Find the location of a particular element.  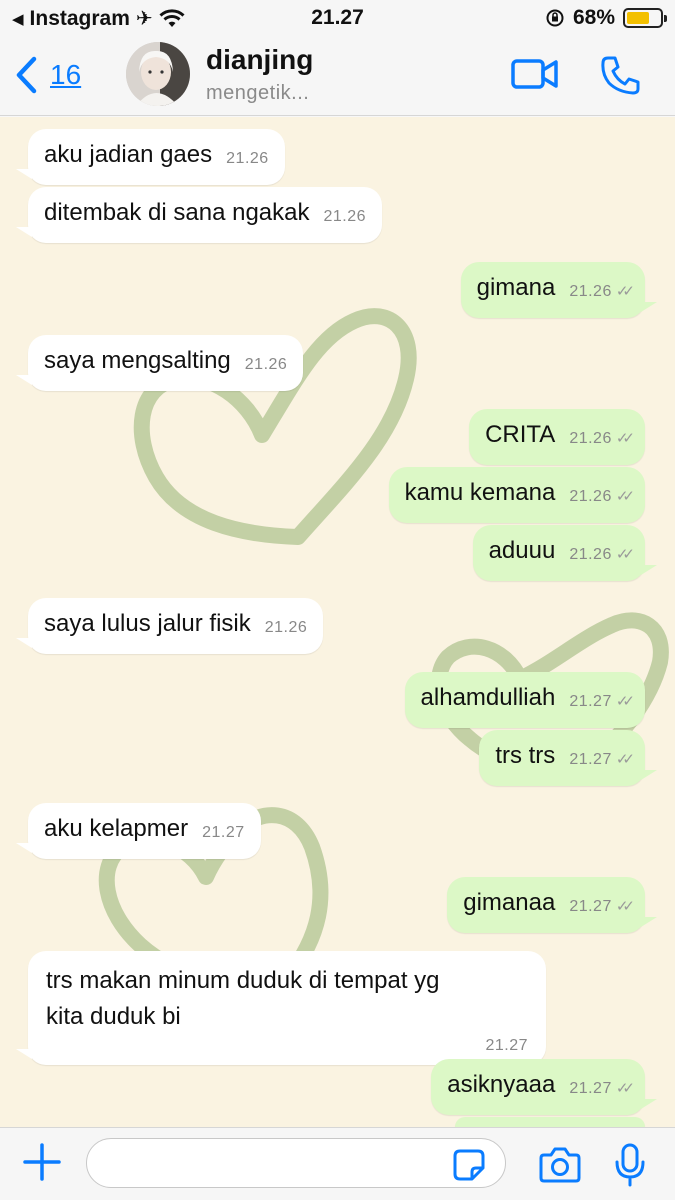

message-outgoing: CRITA 21.26 ✓✓ is located at coordinates (557, 437).